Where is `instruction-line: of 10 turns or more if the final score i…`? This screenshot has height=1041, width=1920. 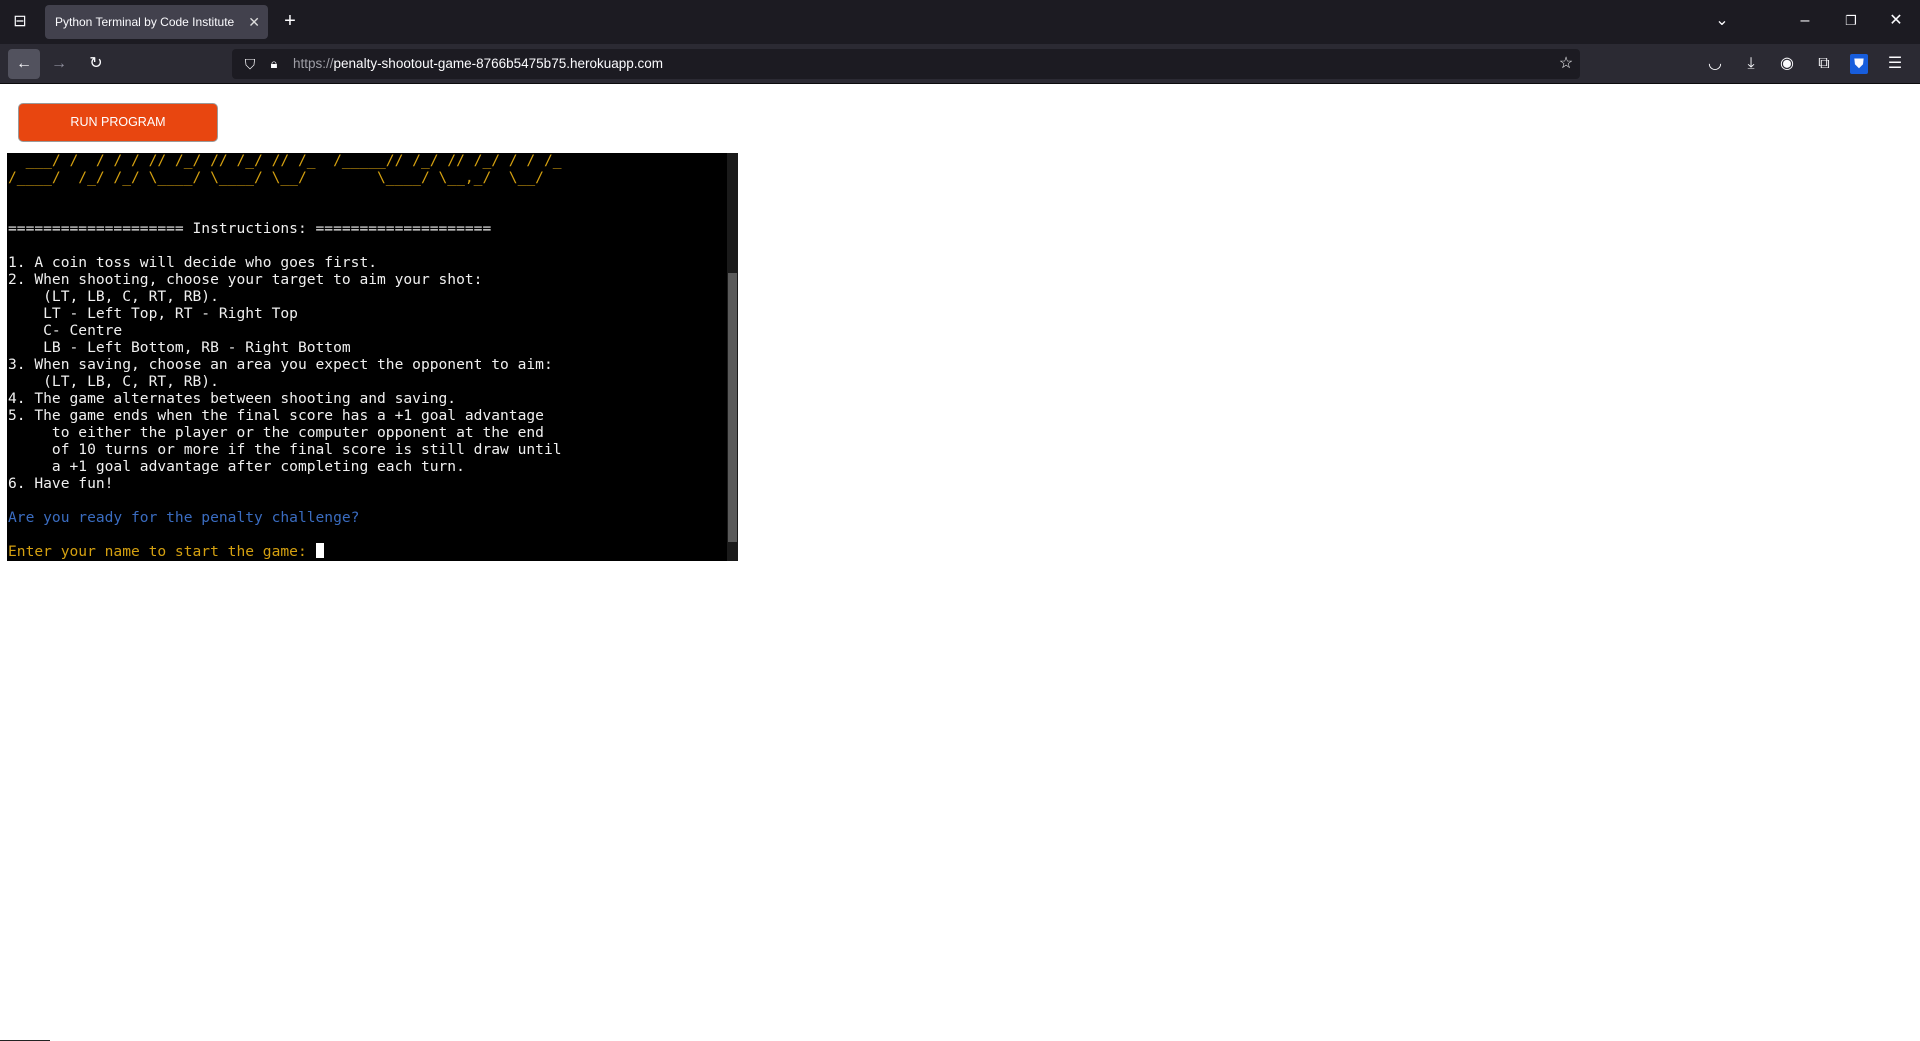
instruction-line: of 10 turns or more if the final score i… is located at coordinates (285, 449).